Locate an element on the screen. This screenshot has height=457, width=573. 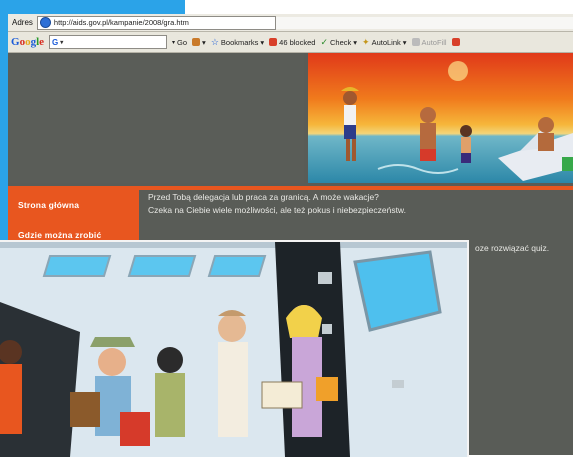
person-small-figure is located at coordinates (466, 144).